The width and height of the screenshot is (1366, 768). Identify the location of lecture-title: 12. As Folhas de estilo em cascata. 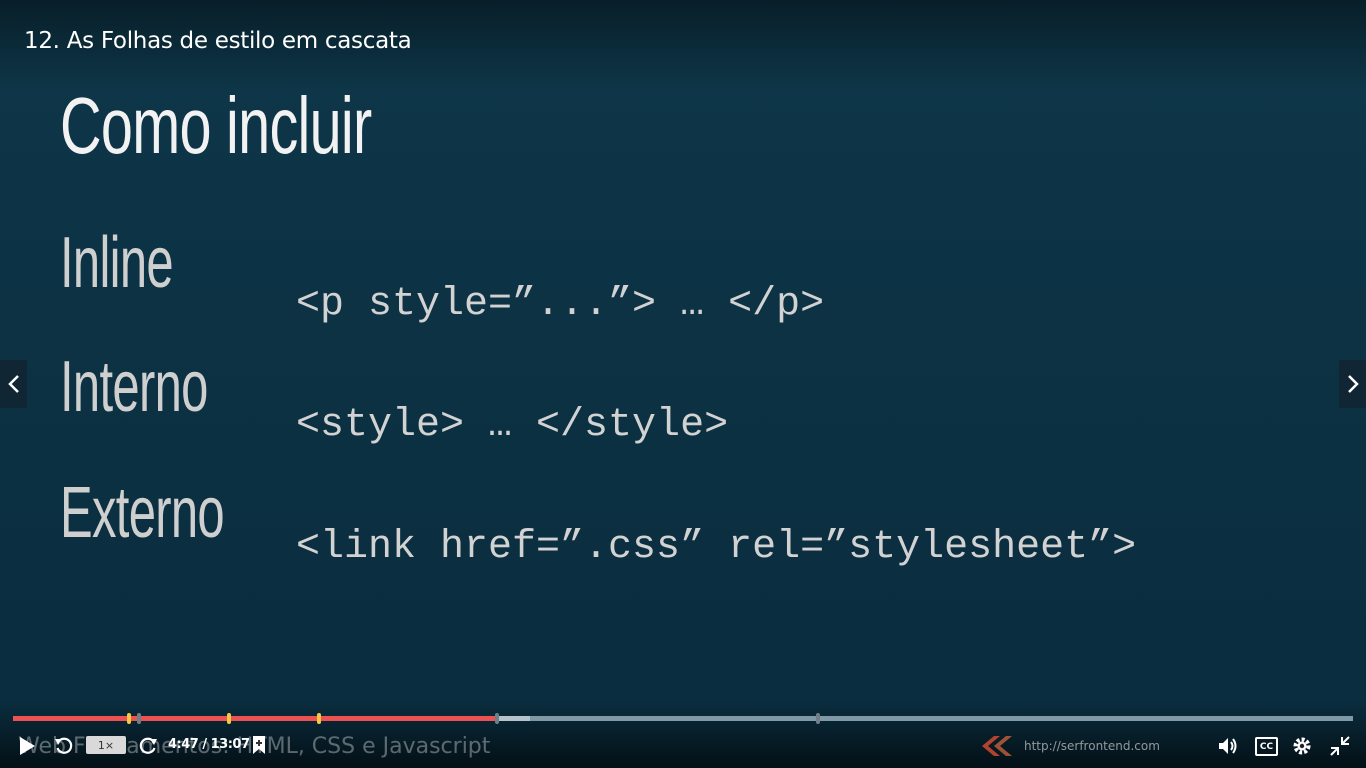
(218, 41).